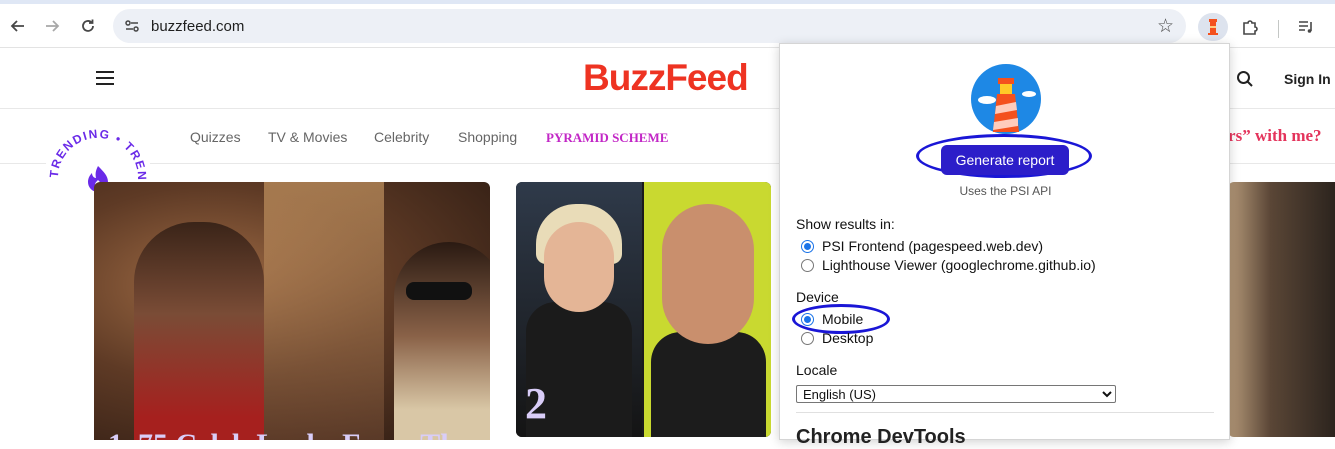 The image size is (1335, 449). What do you see at coordinates (881, 437) in the screenshot?
I see `devtools-heading: Chrome DevTools` at bounding box center [881, 437].